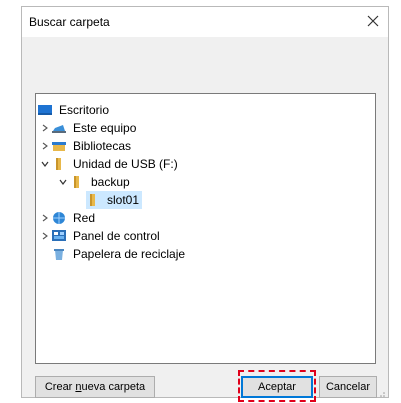  I want to click on ok-label: Aceptar, so click(277, 387).